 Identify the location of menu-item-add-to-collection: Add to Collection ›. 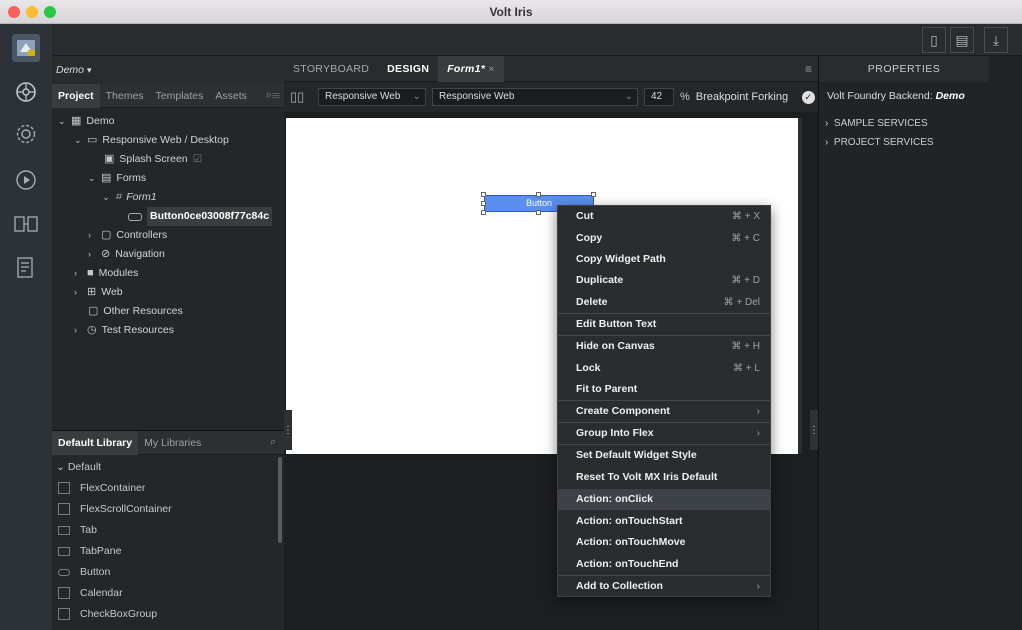
(664, 586).